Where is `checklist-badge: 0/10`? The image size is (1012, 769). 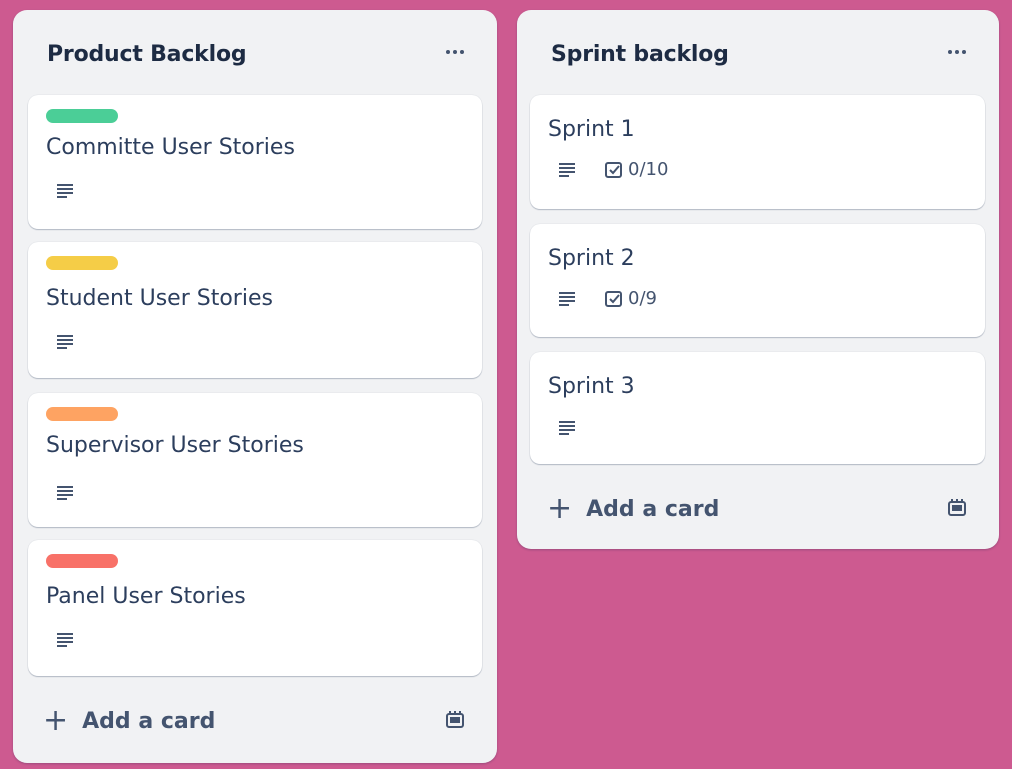
checklist-badge: 0/10 is located at coordinates (636, 169).